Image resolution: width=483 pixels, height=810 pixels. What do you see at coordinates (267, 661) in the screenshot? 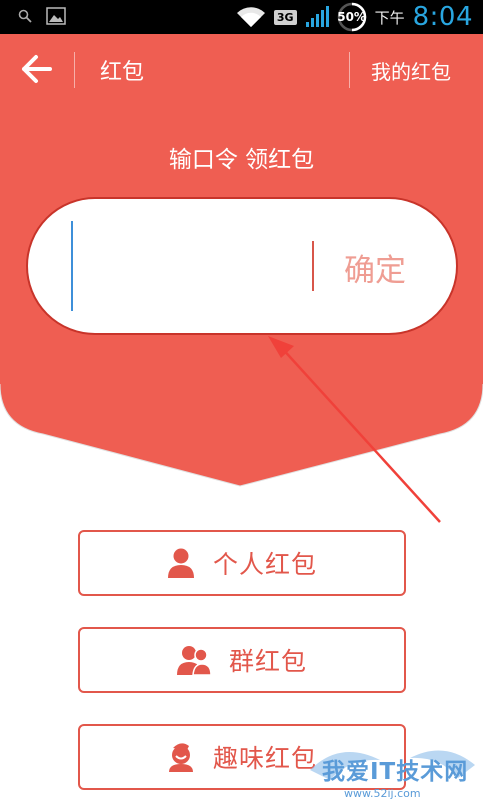
I see `option-label: 群红包` at bounding box center [267, 661].